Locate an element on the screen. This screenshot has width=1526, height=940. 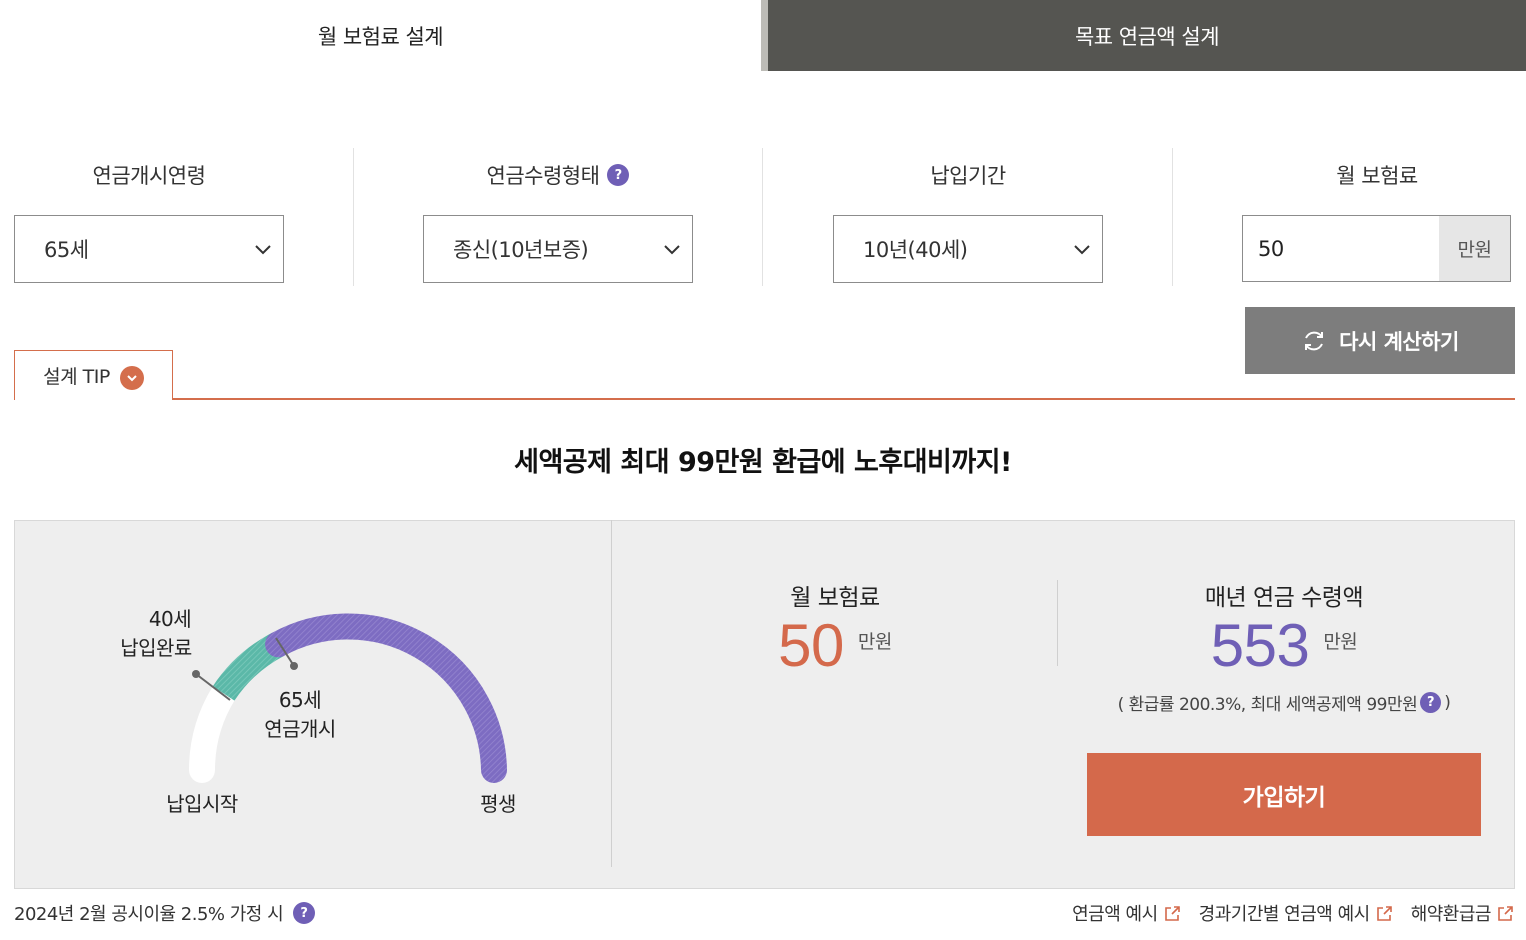
result-divider is located at coordinates (1057, 623).